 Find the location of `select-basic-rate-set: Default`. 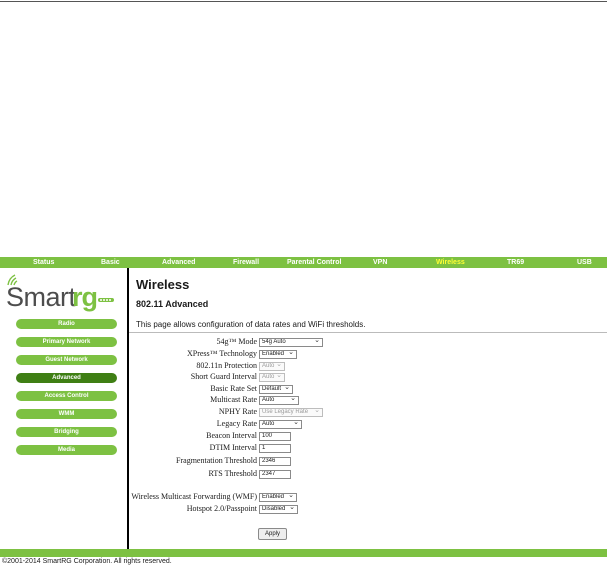

select-basic-rate-set: Default is located at coordinates (276, 389).